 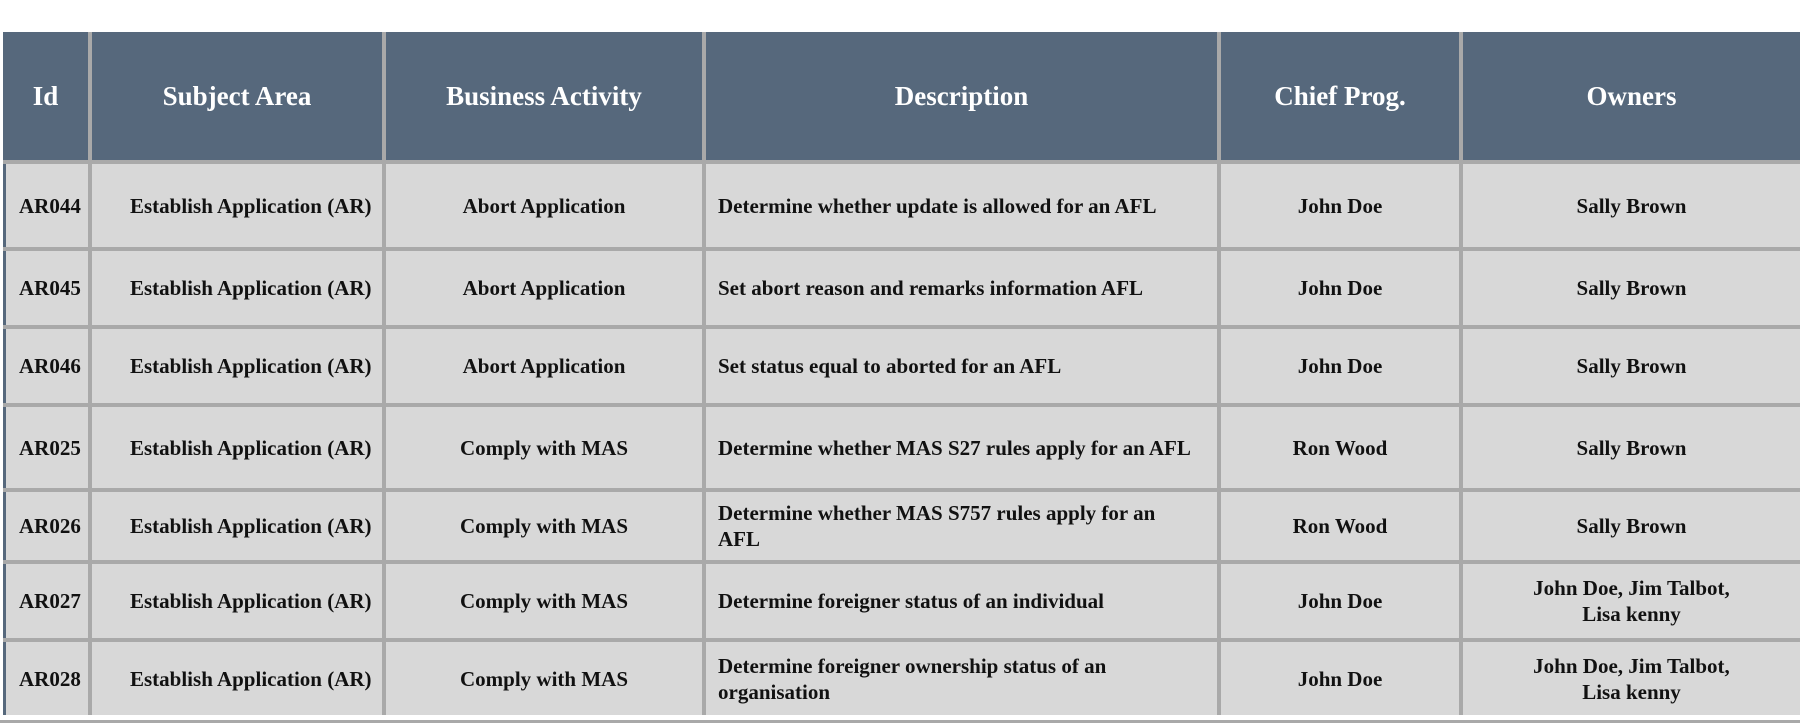 I want to click on cell-description: Set status equal to aborted for an AFL, so click(x=963, y=366).